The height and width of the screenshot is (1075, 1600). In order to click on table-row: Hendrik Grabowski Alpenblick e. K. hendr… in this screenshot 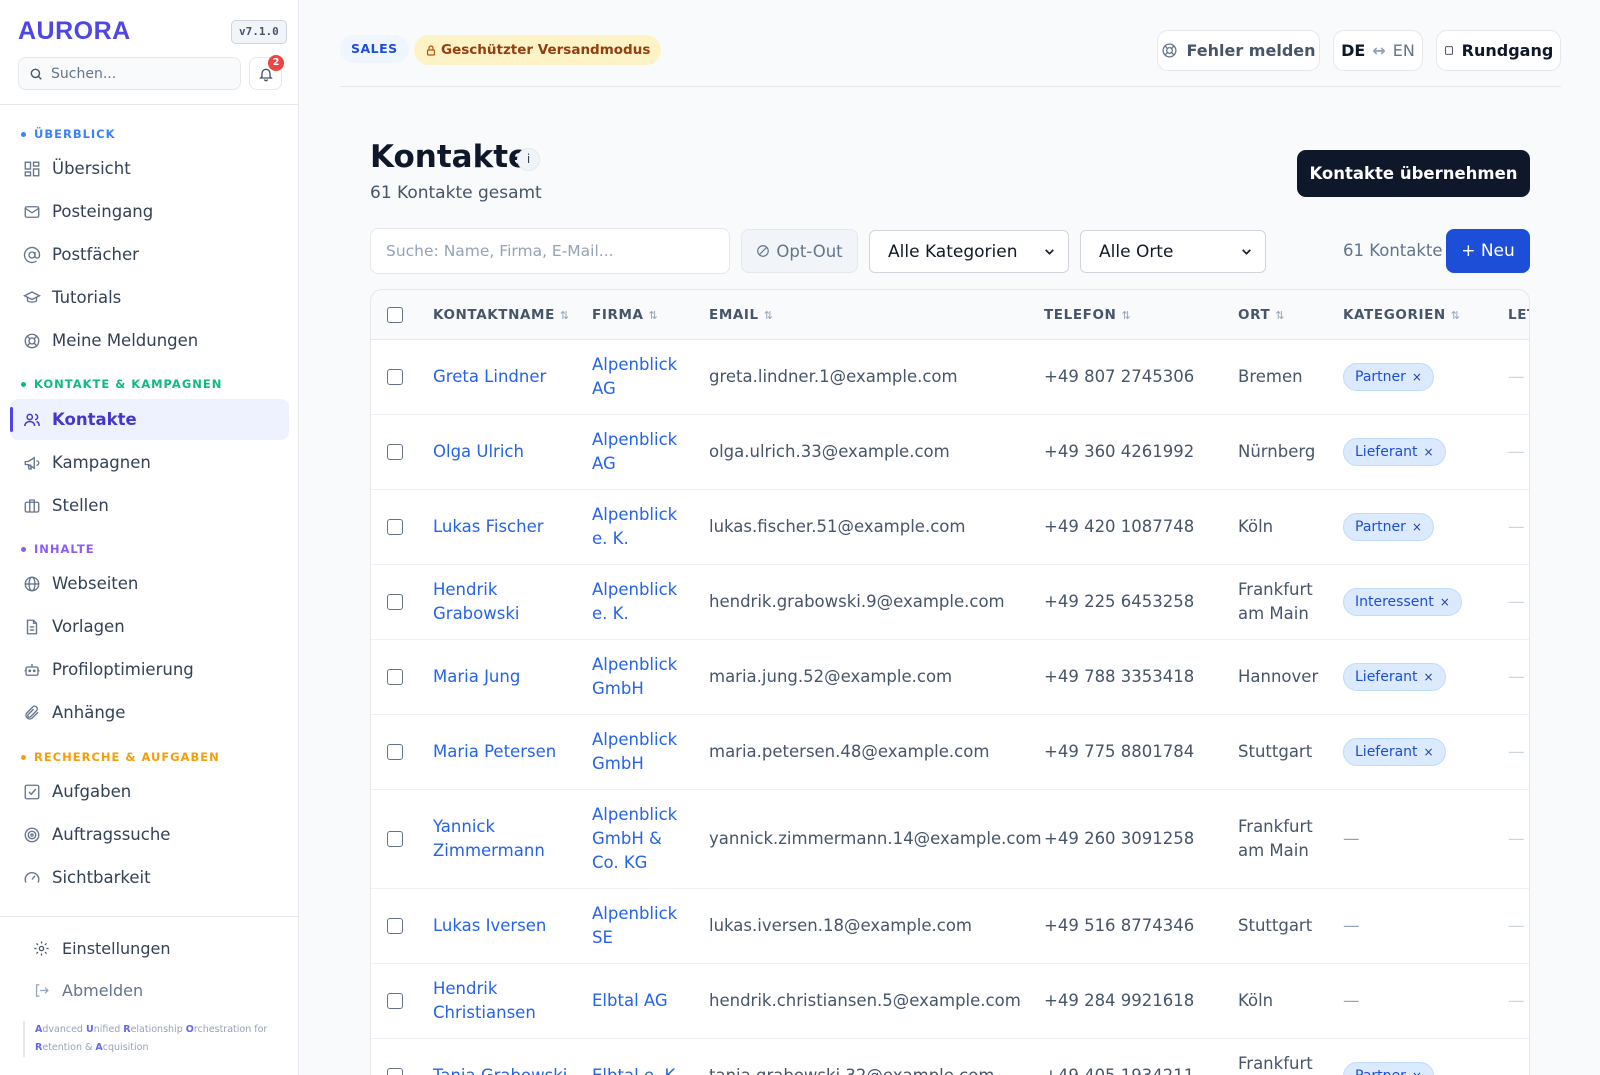, I will do `click(950, 602)`.